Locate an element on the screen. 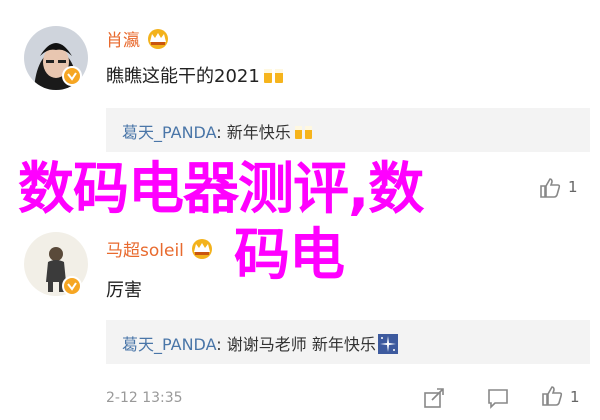 The image size is (600, 420). comment-icon is located at coordinates (498, 400).